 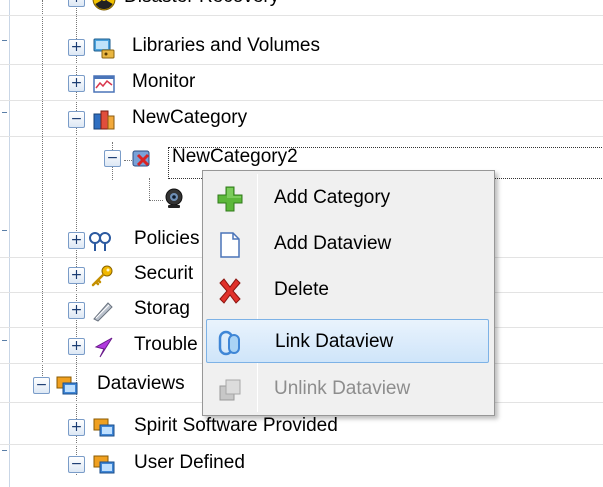 What do you see at coordinates (201, 4) in the screenshot?
I see `tree-label: Disaster Recovery` at bounding box center [201, 4].